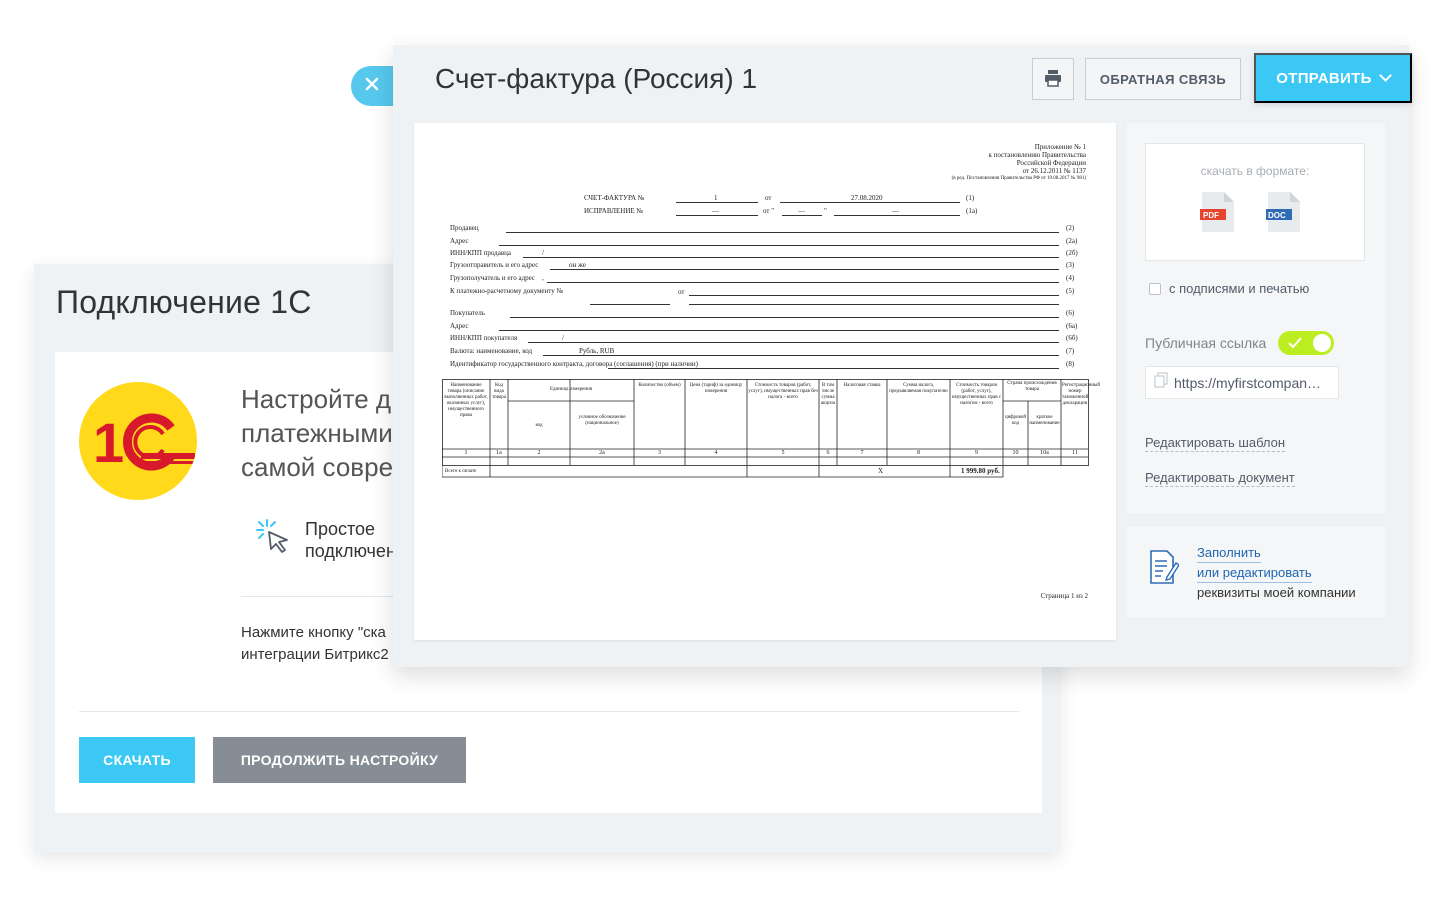  Describe the element at coordinates (108, 442) in the screenshot. I see `svg-text: 1` at that location.